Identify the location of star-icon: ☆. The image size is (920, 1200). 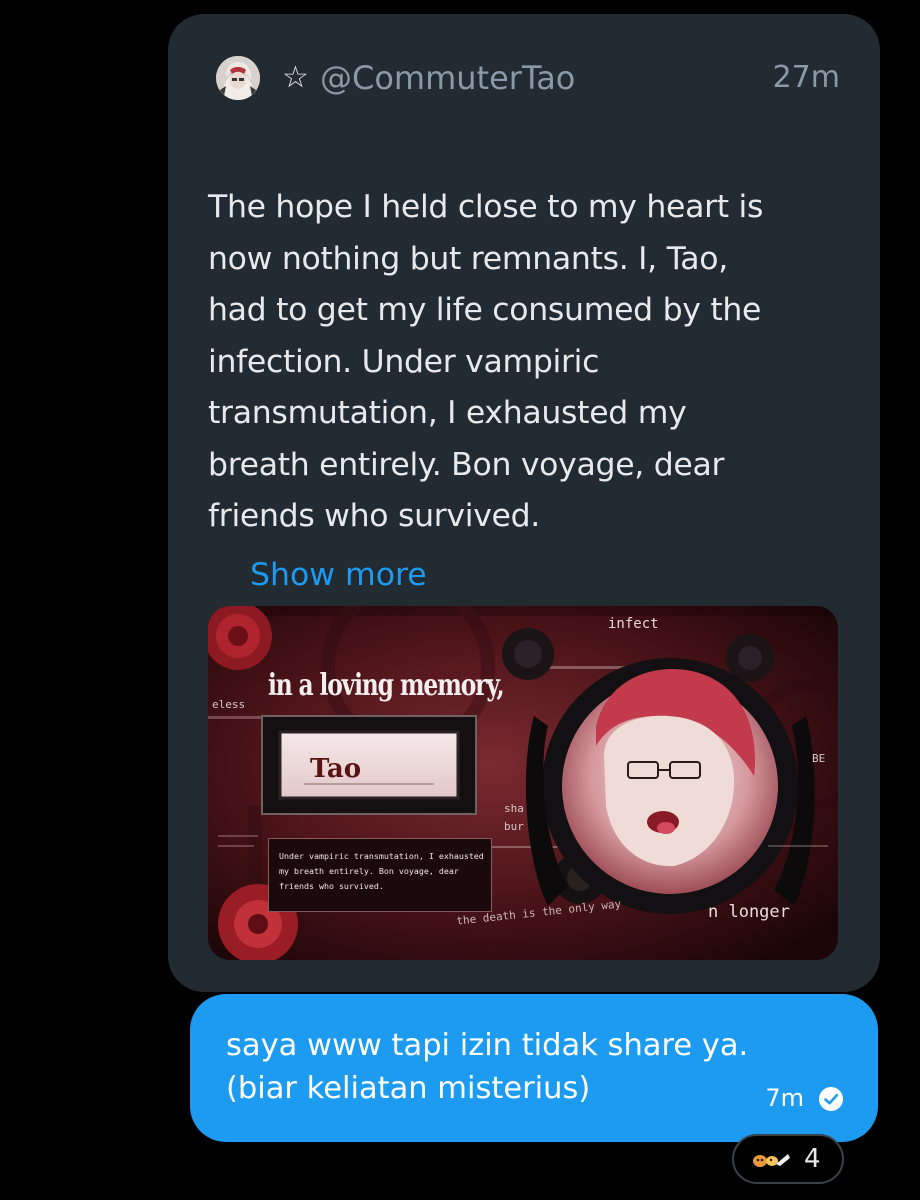
(295, 77).